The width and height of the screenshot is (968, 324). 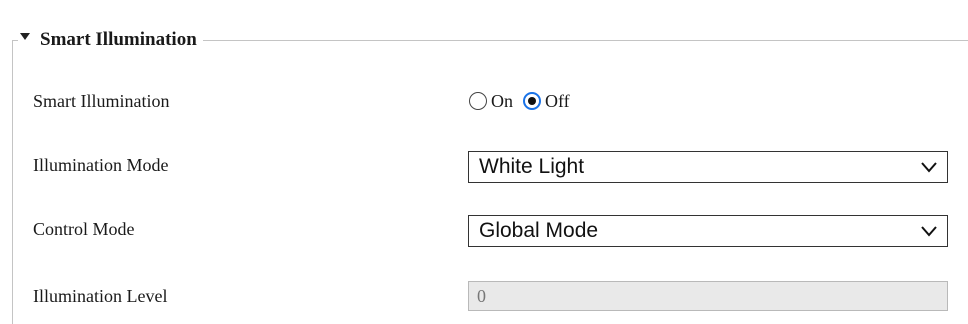 I want to click on illumination-mode-select: White Light, so click(x=708, y=167).